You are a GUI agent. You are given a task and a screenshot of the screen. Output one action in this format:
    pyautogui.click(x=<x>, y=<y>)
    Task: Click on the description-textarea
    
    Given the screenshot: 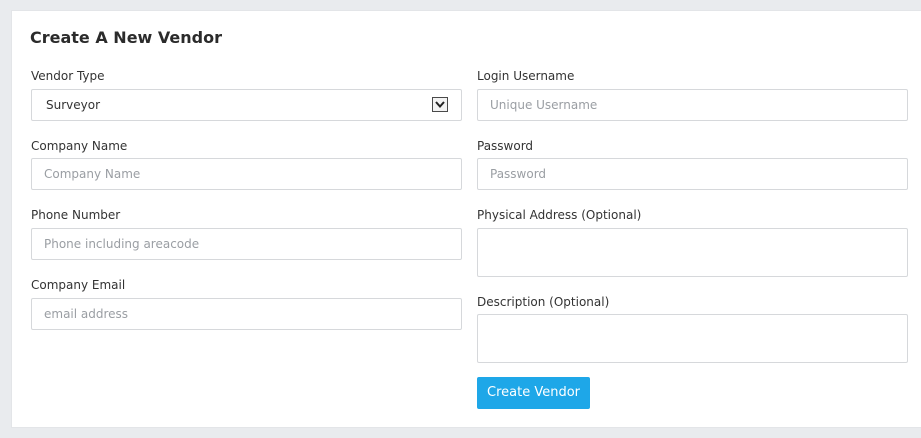 What is the action you would take?
    pyautogui.click(x=692, y=338)
    